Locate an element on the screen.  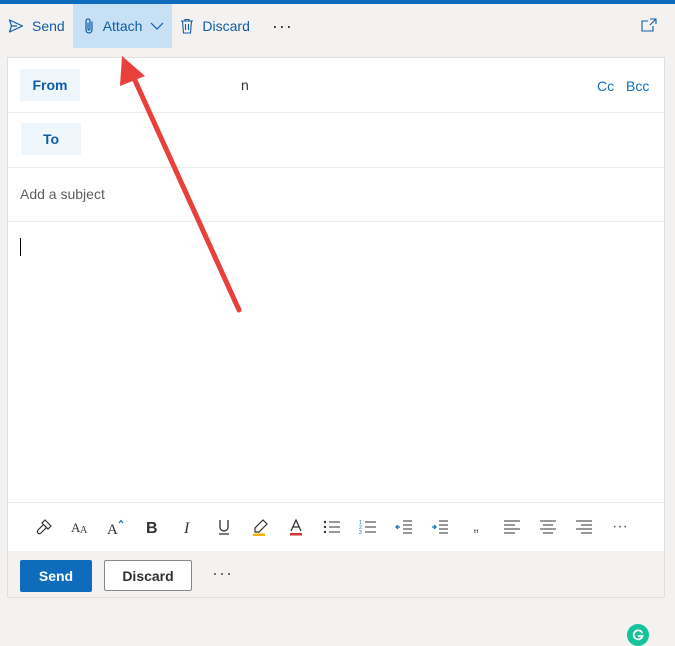
toolbar-discard-button: Discard is located at coordinates (214, 26).